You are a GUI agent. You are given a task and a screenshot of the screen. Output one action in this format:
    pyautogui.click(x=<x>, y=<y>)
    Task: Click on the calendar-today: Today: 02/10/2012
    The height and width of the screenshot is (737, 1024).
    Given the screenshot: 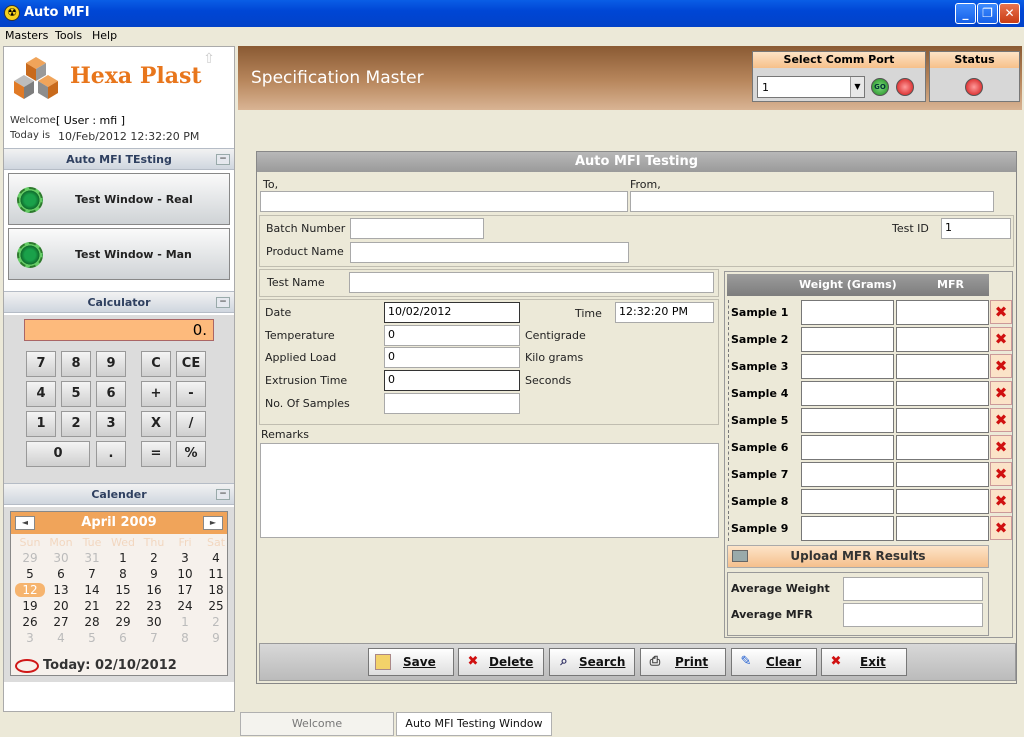 What is the action you would take?
    pyautogui.click(x=110, y=665)
    